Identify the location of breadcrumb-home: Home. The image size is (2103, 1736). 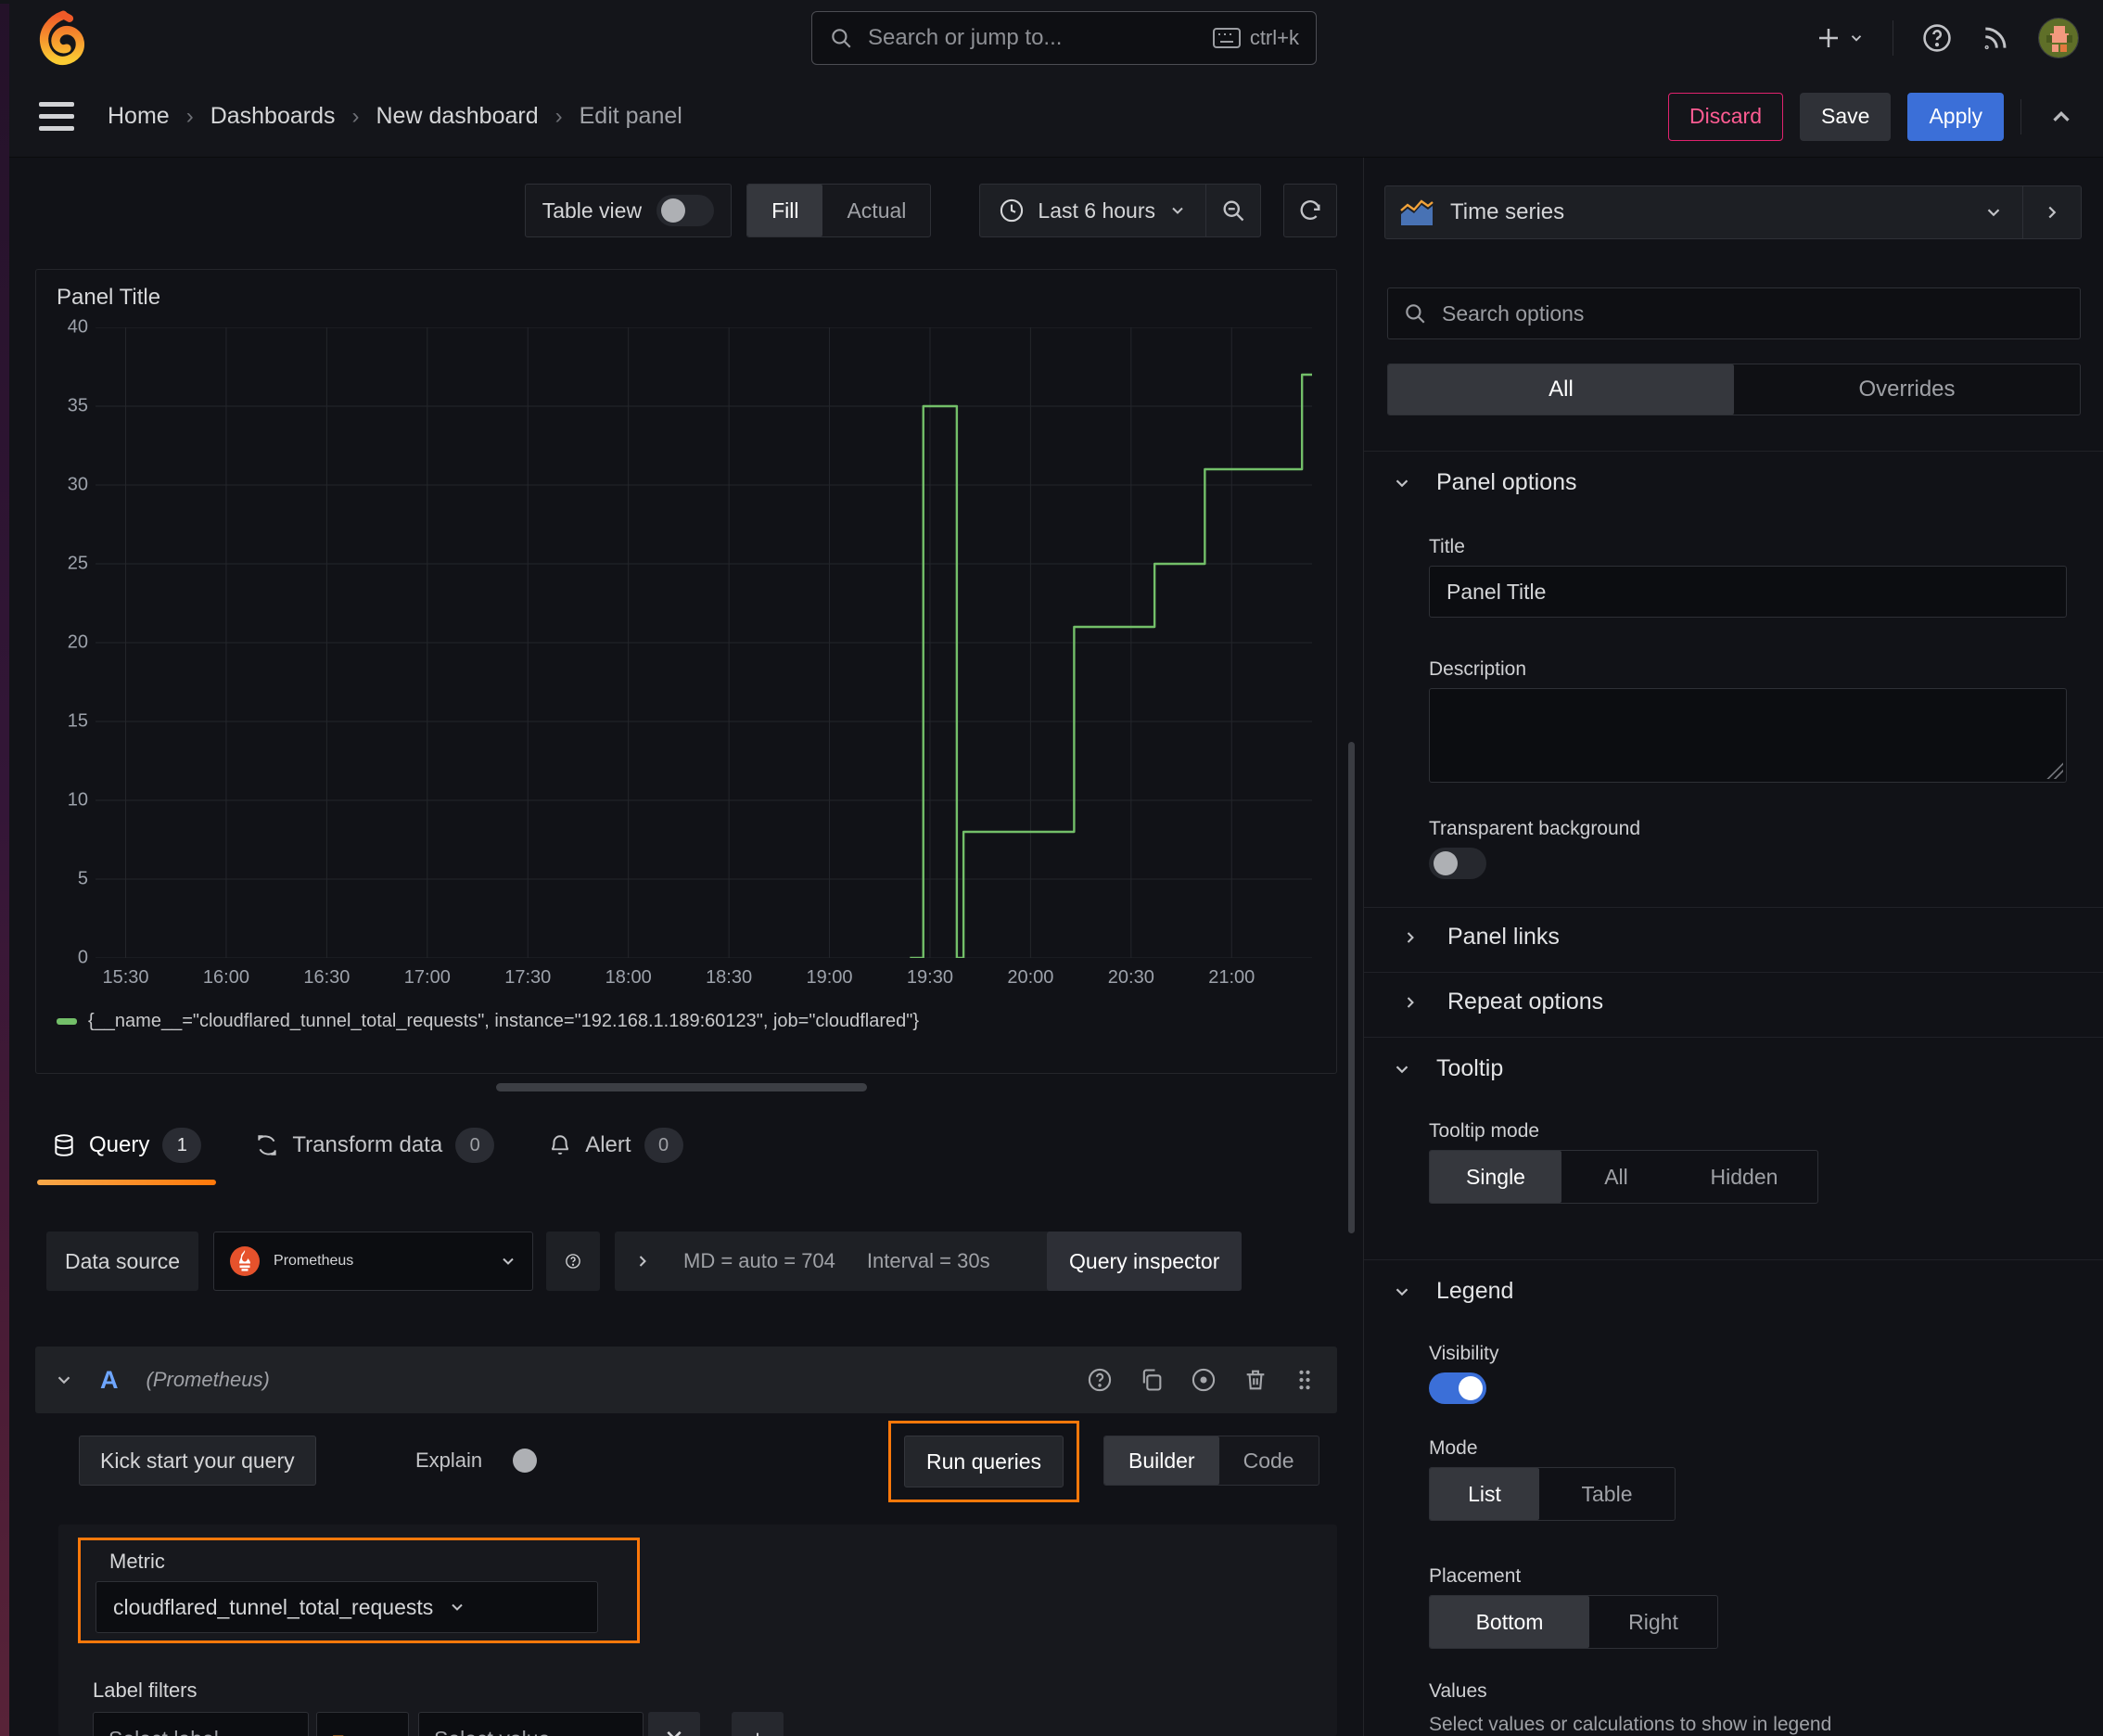
(139, 116).